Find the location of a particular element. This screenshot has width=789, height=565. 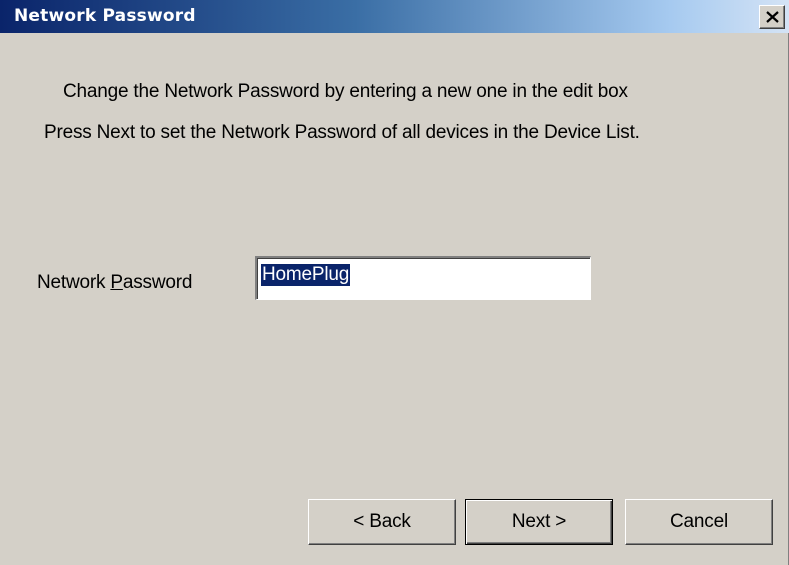

network-password-label: Network Password is located at coordinates (114, 283).